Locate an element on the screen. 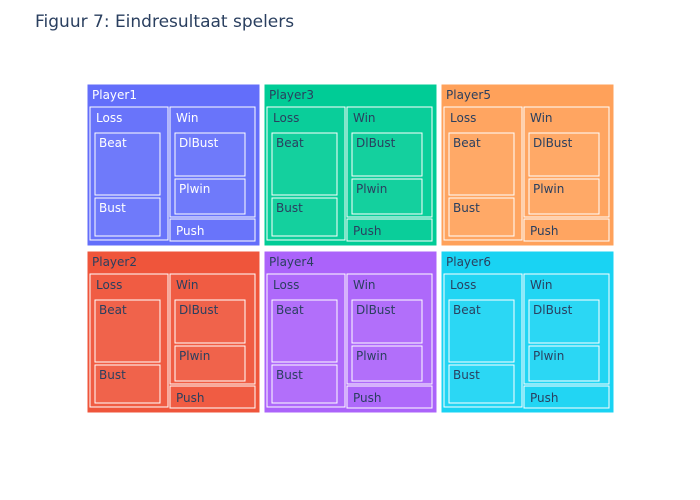  tile-player5: Player5 Loss Beat Bust Win DlBust Plwin Push is located at coordinates (527, 165).